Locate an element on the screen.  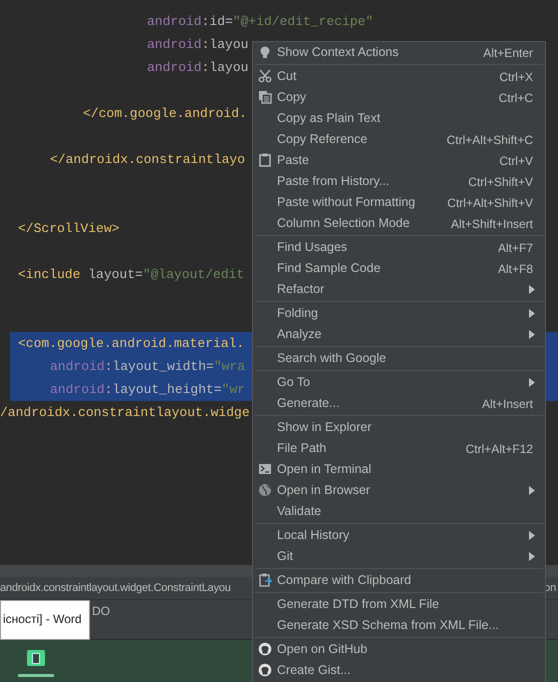
globe-icon is located at coordinates (265, 490).